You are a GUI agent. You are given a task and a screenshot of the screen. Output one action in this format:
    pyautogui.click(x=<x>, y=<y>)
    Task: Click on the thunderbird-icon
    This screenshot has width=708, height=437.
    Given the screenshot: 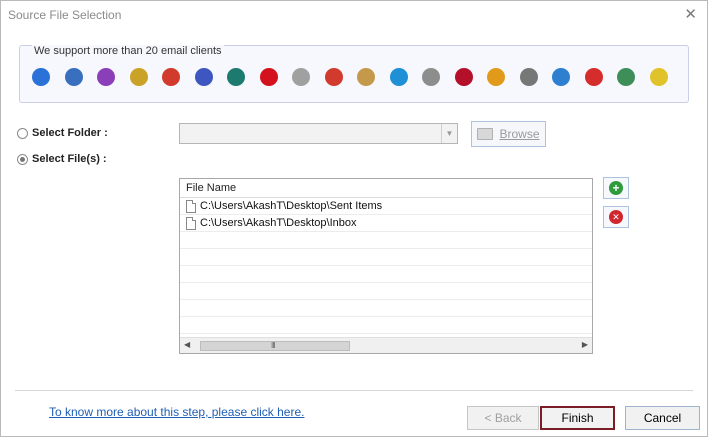 What is the action you would take?
    pyautogui.click(x=74, y=77)
    